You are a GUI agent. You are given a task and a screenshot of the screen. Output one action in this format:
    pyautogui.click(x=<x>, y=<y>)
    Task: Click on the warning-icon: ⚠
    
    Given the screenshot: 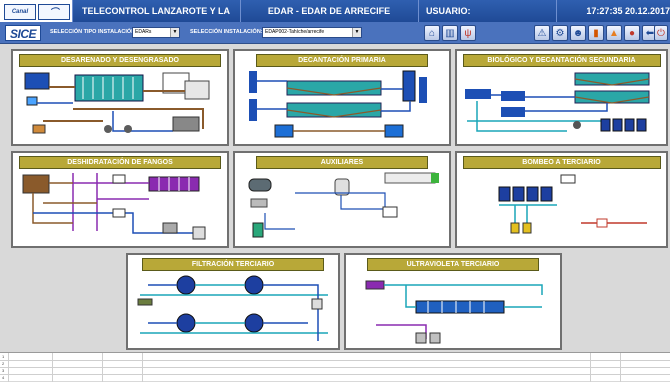 What is the action you would take?
    pyautogui.click(x=542, y=33)
    